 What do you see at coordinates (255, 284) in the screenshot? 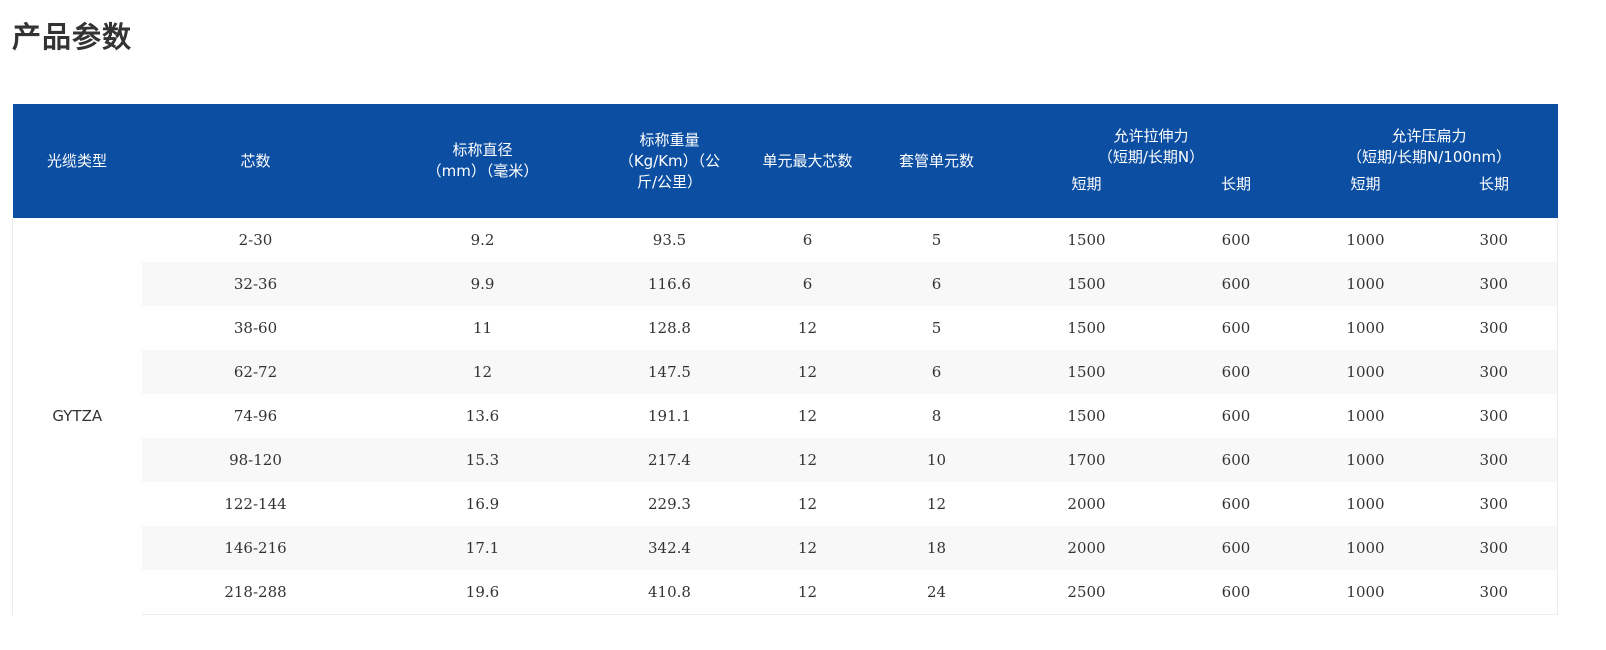
I see `cell-core-count: 32-36` at bounding box center [255, 284].